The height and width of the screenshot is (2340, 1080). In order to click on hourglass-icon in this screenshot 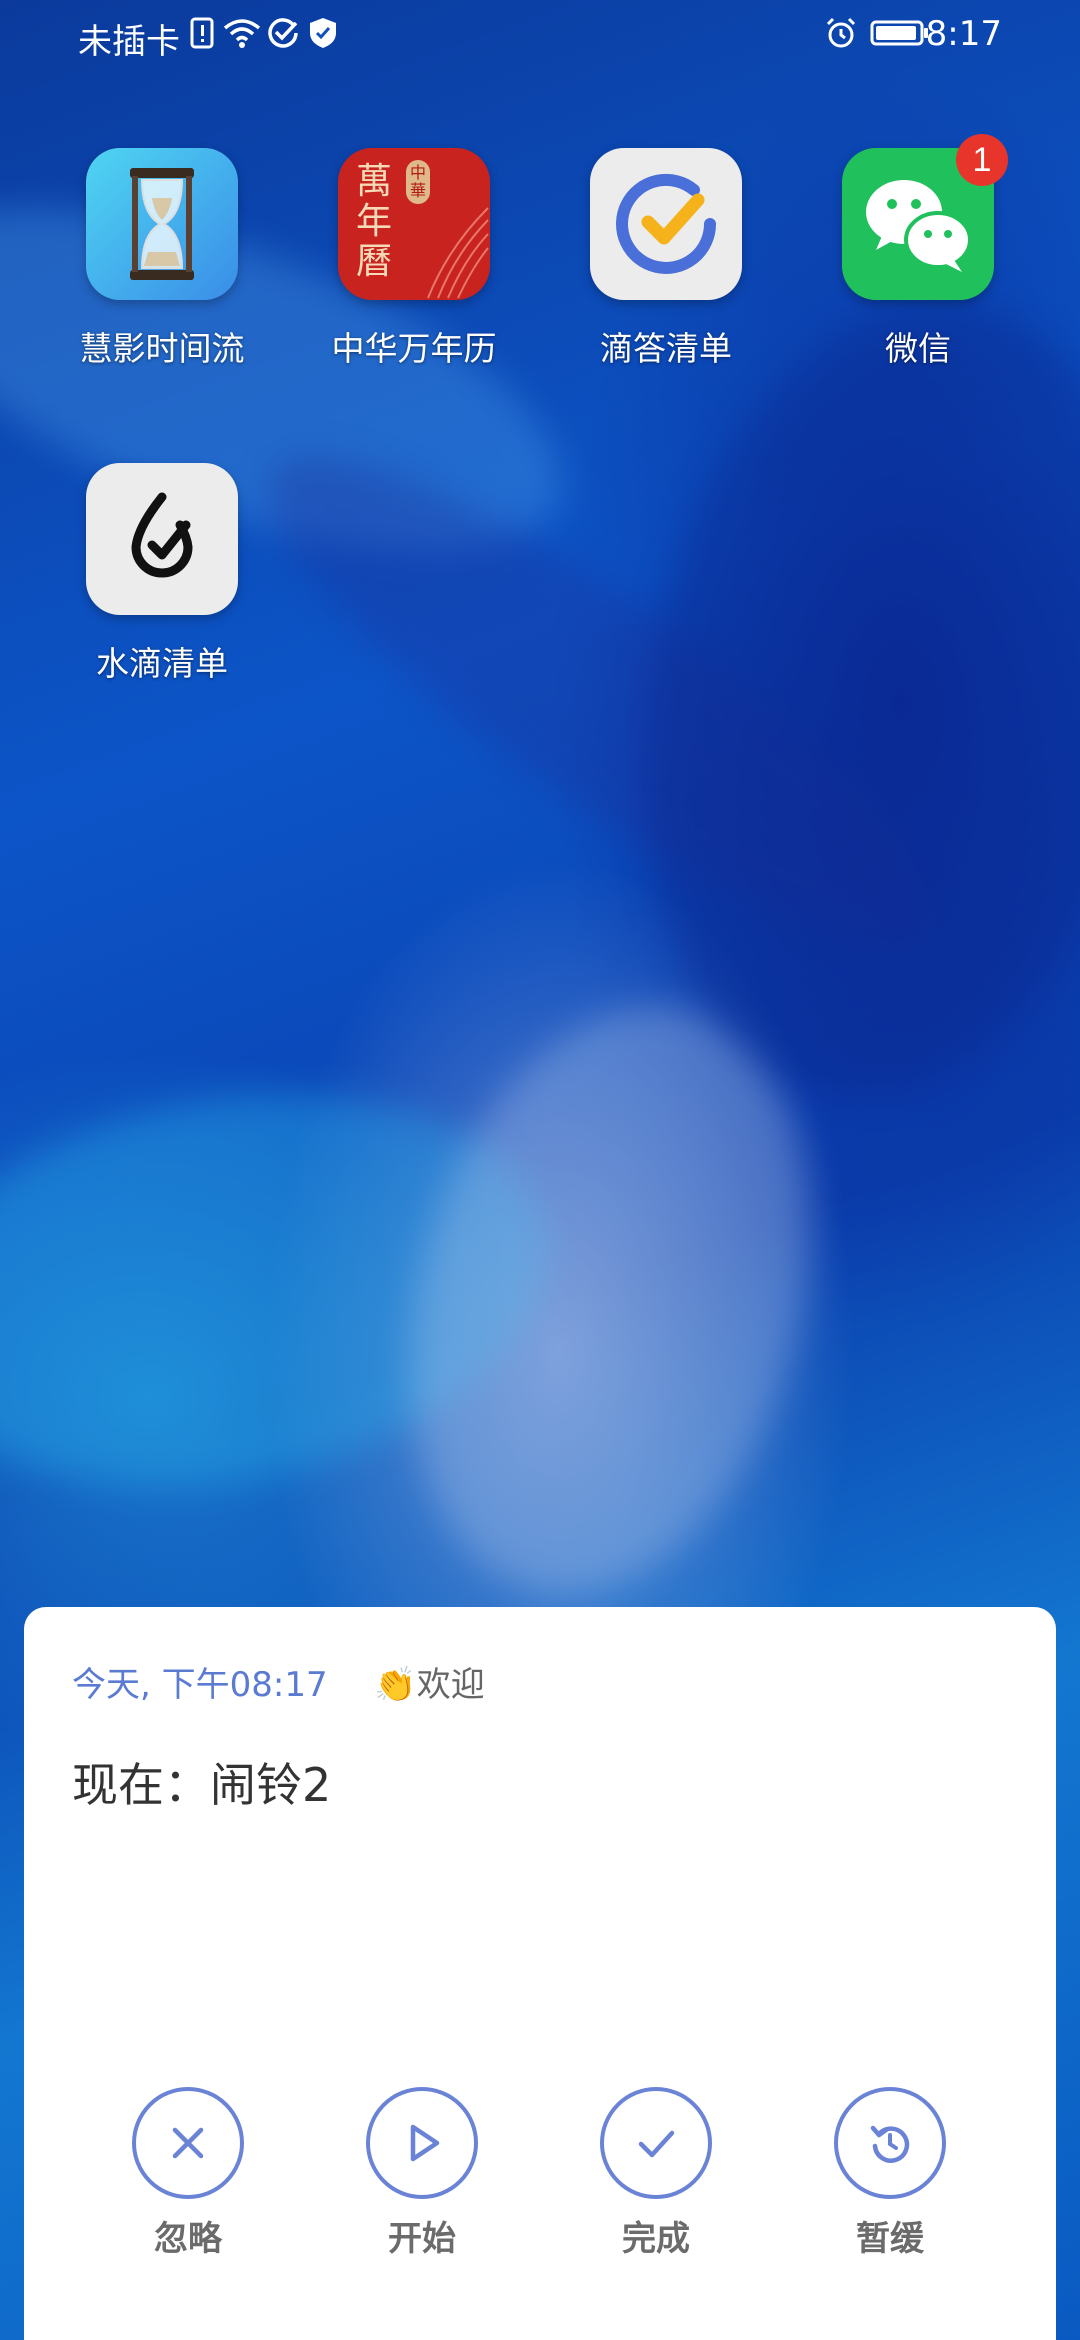, I will do `click(162, 224)`.